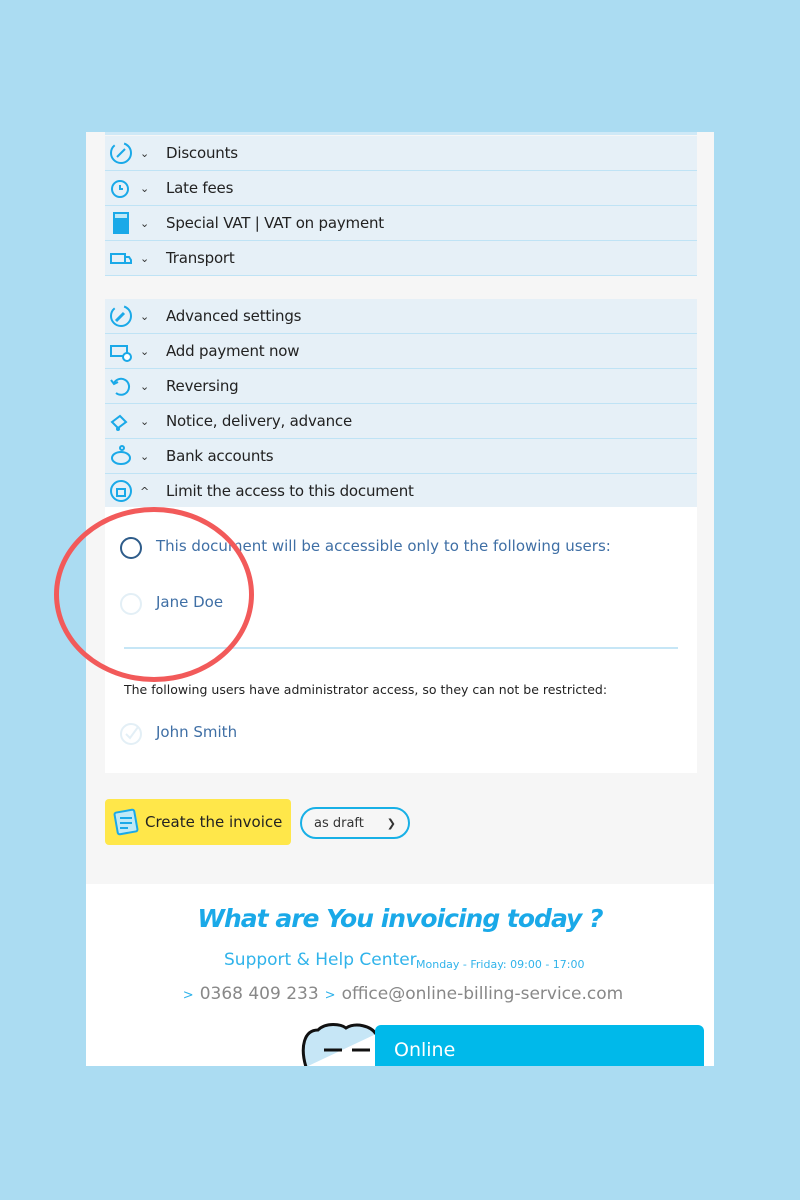  What do you see at coordinates (121, 386) in the screenshot?
I see `undo-icon` at bounding box center [121, 386].